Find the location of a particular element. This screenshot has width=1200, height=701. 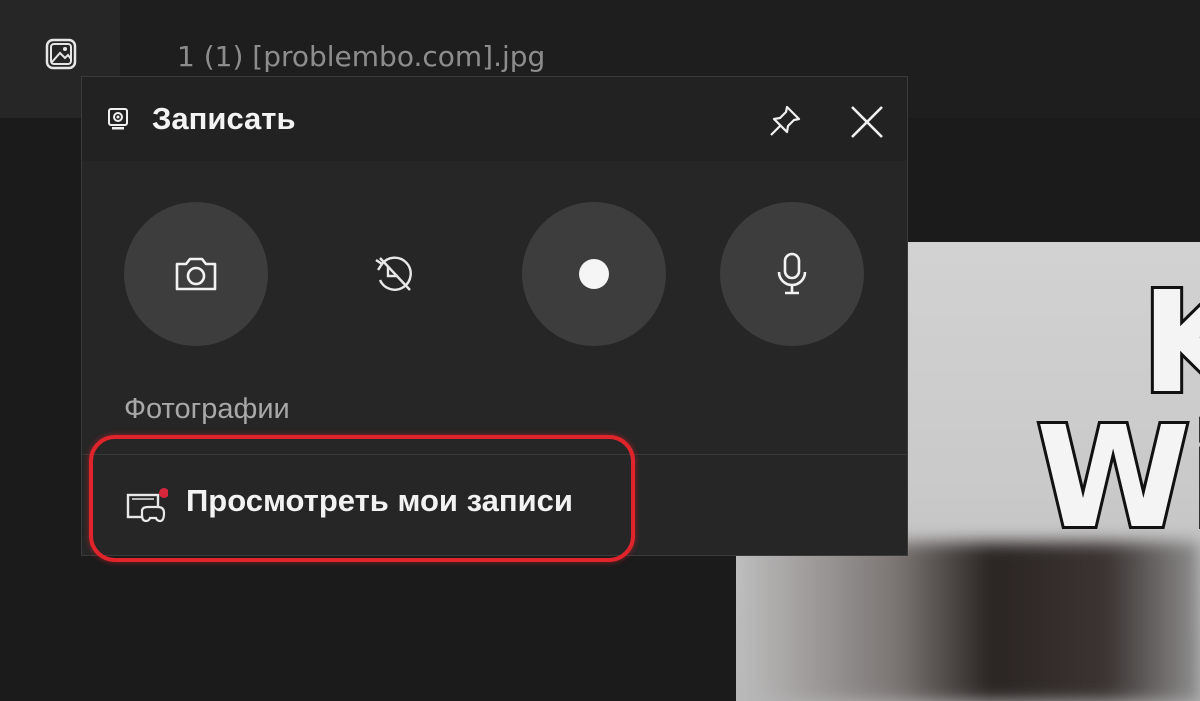

microphone-button is located at coordinates (792, 274).